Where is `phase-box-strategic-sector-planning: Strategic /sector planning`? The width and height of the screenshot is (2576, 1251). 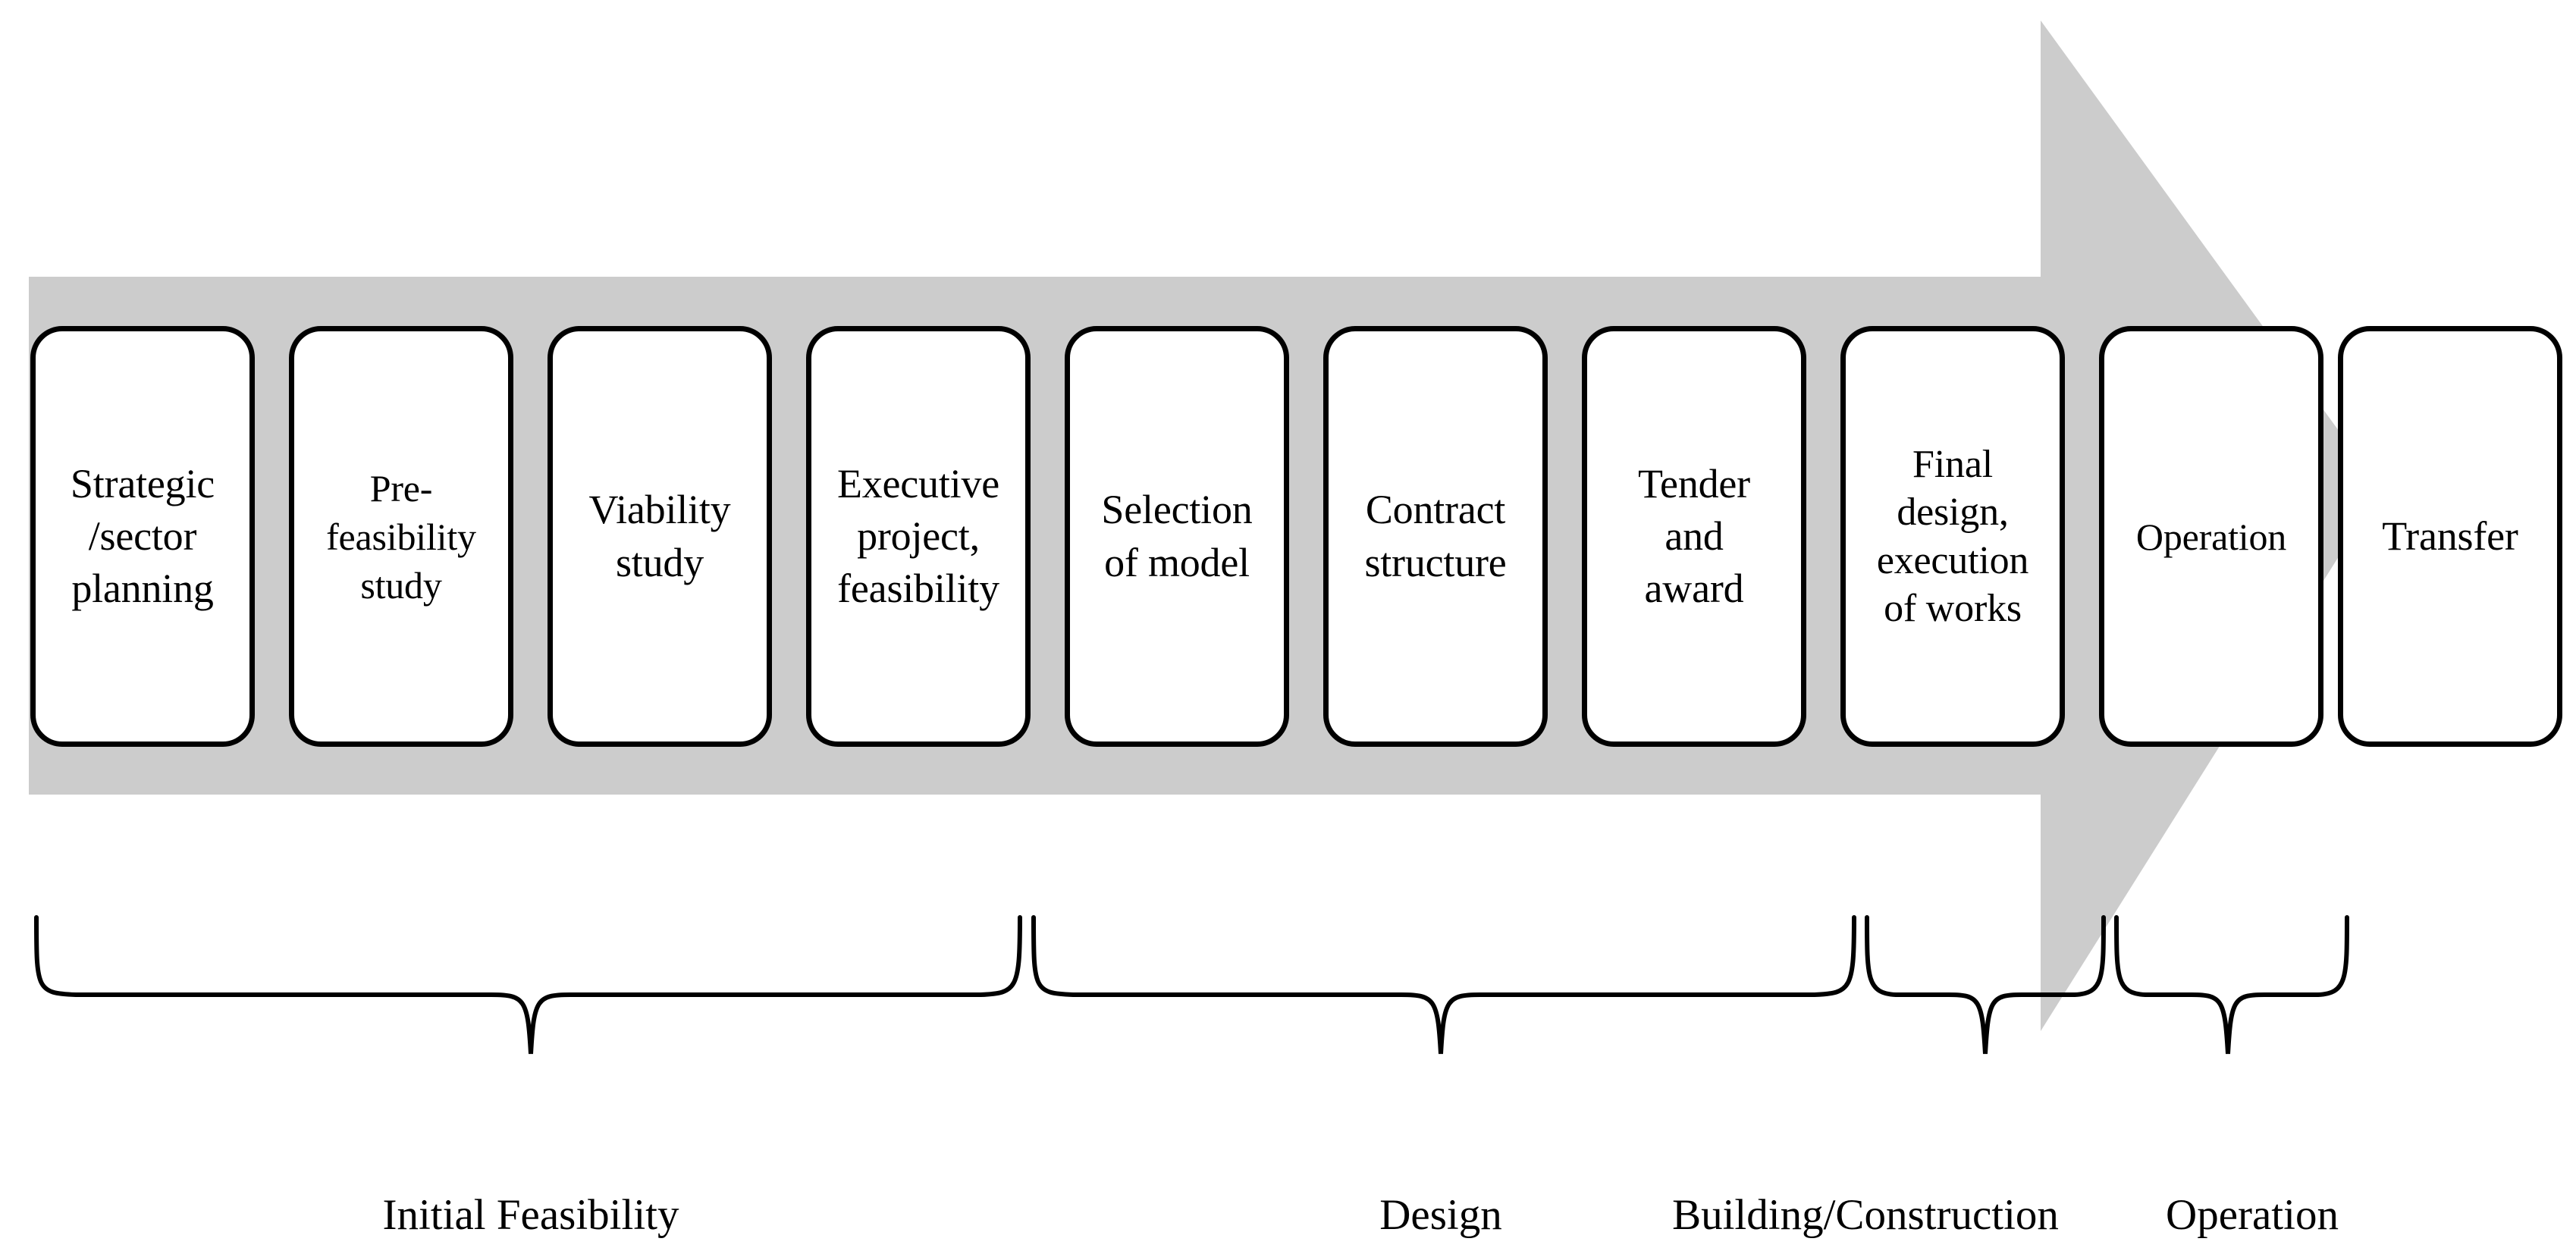
phase-box-strategic-sector-planning: Strategic /sector planning is located at coordinates (142, 536).